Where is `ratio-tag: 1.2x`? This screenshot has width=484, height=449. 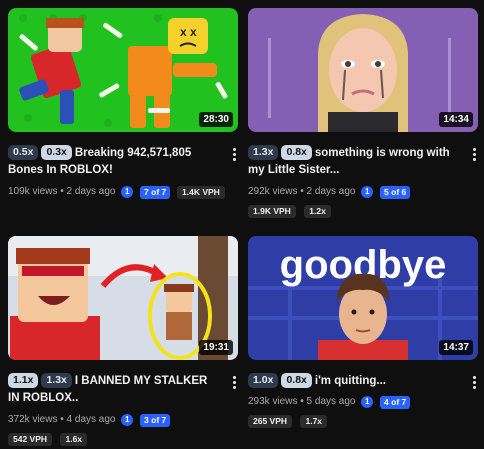 ratio-tag: 1.2x is located at coordinates (317, 212).